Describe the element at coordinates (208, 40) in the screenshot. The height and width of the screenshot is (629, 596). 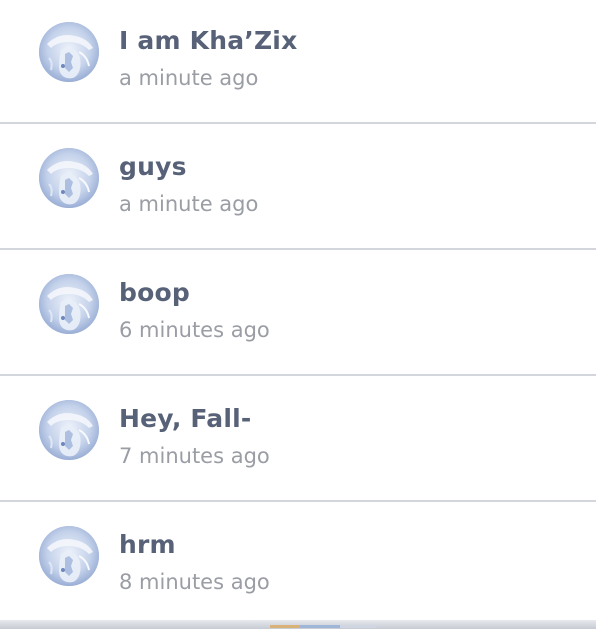
I see `chat-title: I am Kha’Zix` at that location.